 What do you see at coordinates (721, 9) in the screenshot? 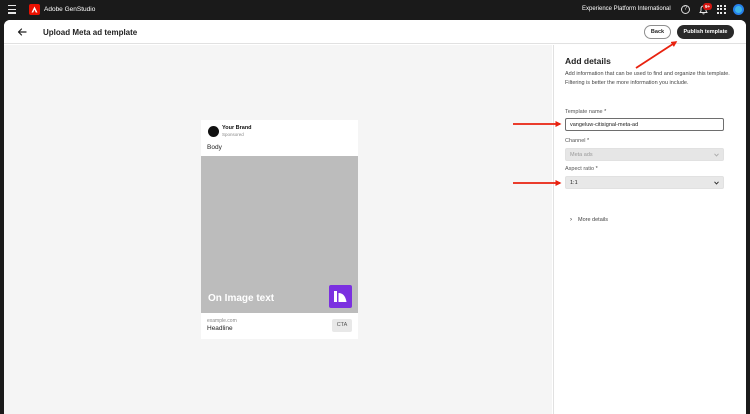
I see `app-switcher-icon` at bounding box center [721, 9].